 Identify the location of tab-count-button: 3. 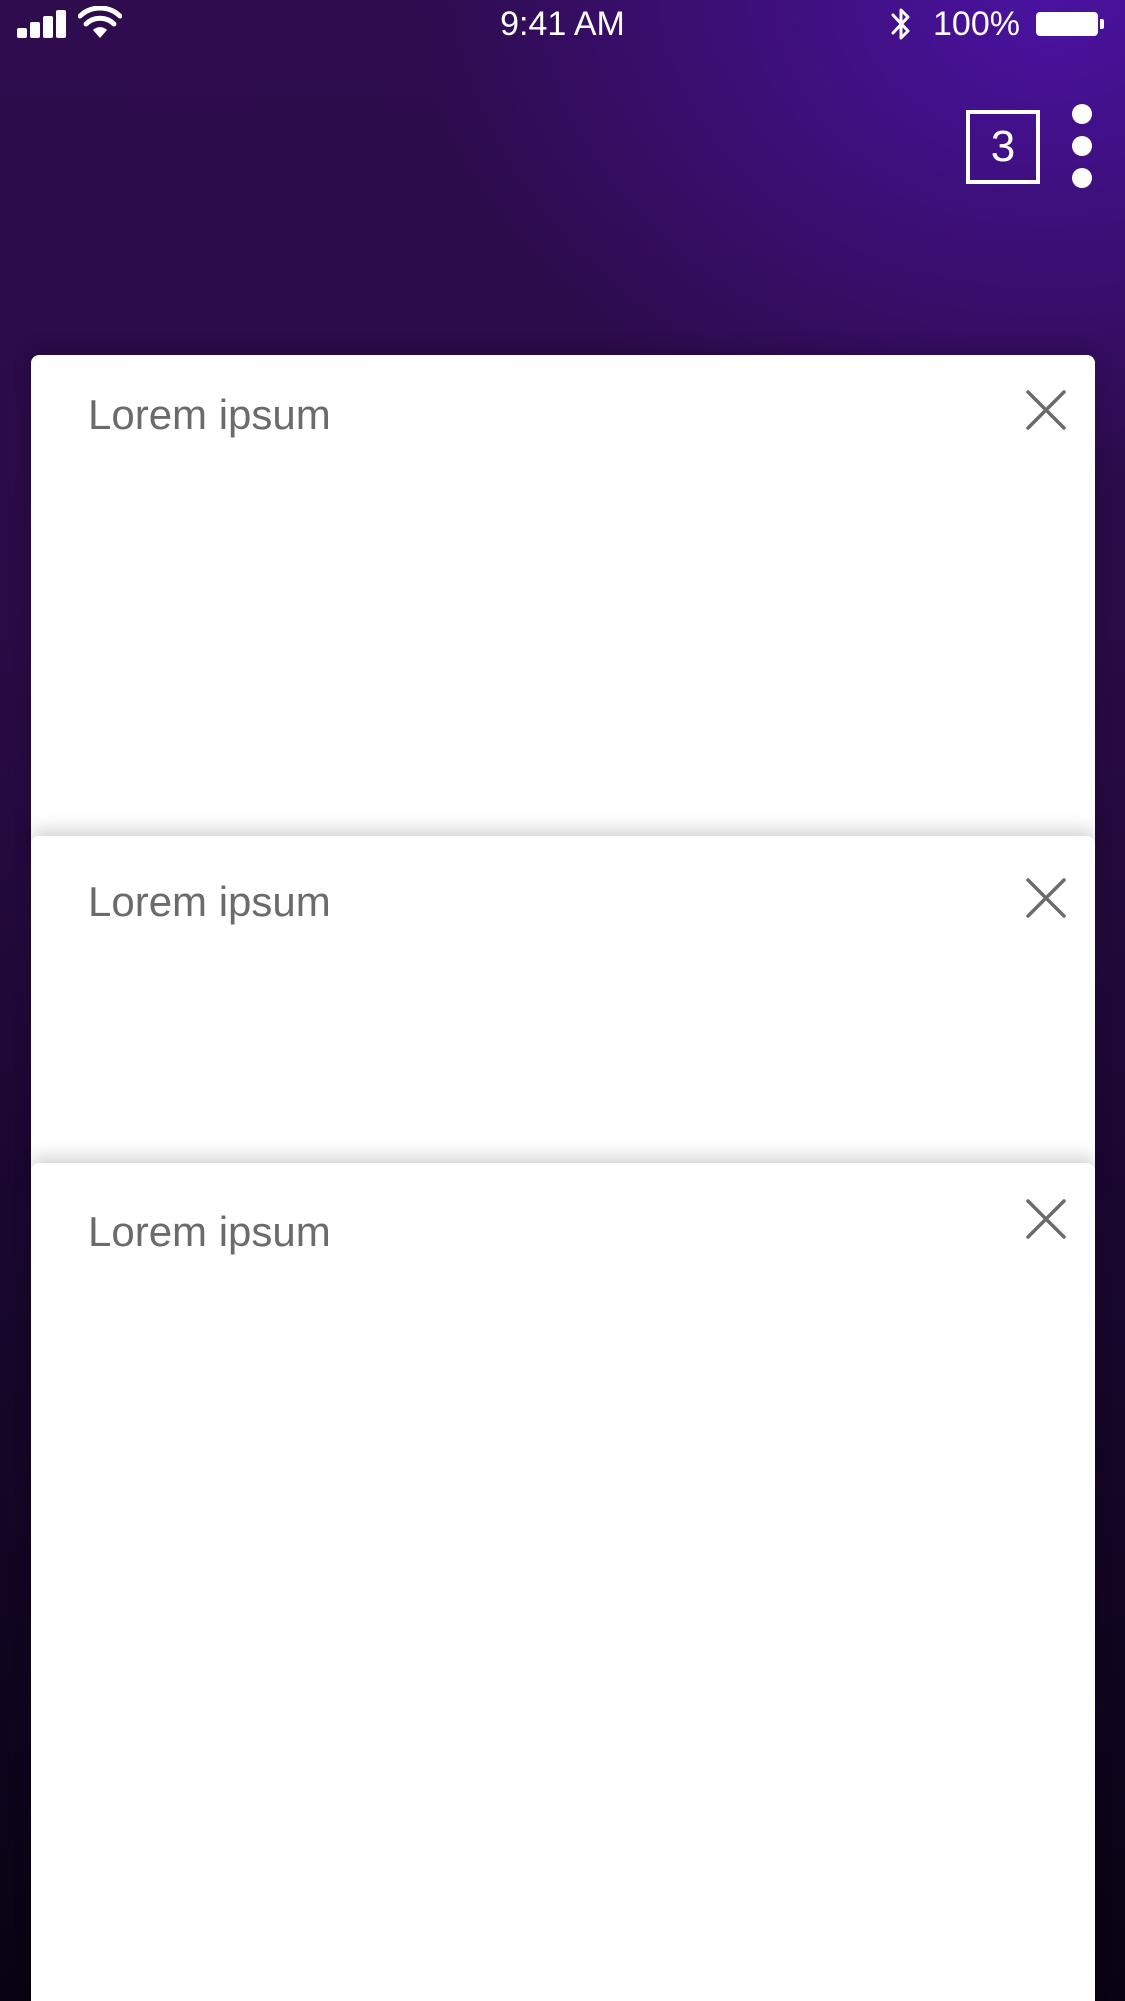
(1003, 147).